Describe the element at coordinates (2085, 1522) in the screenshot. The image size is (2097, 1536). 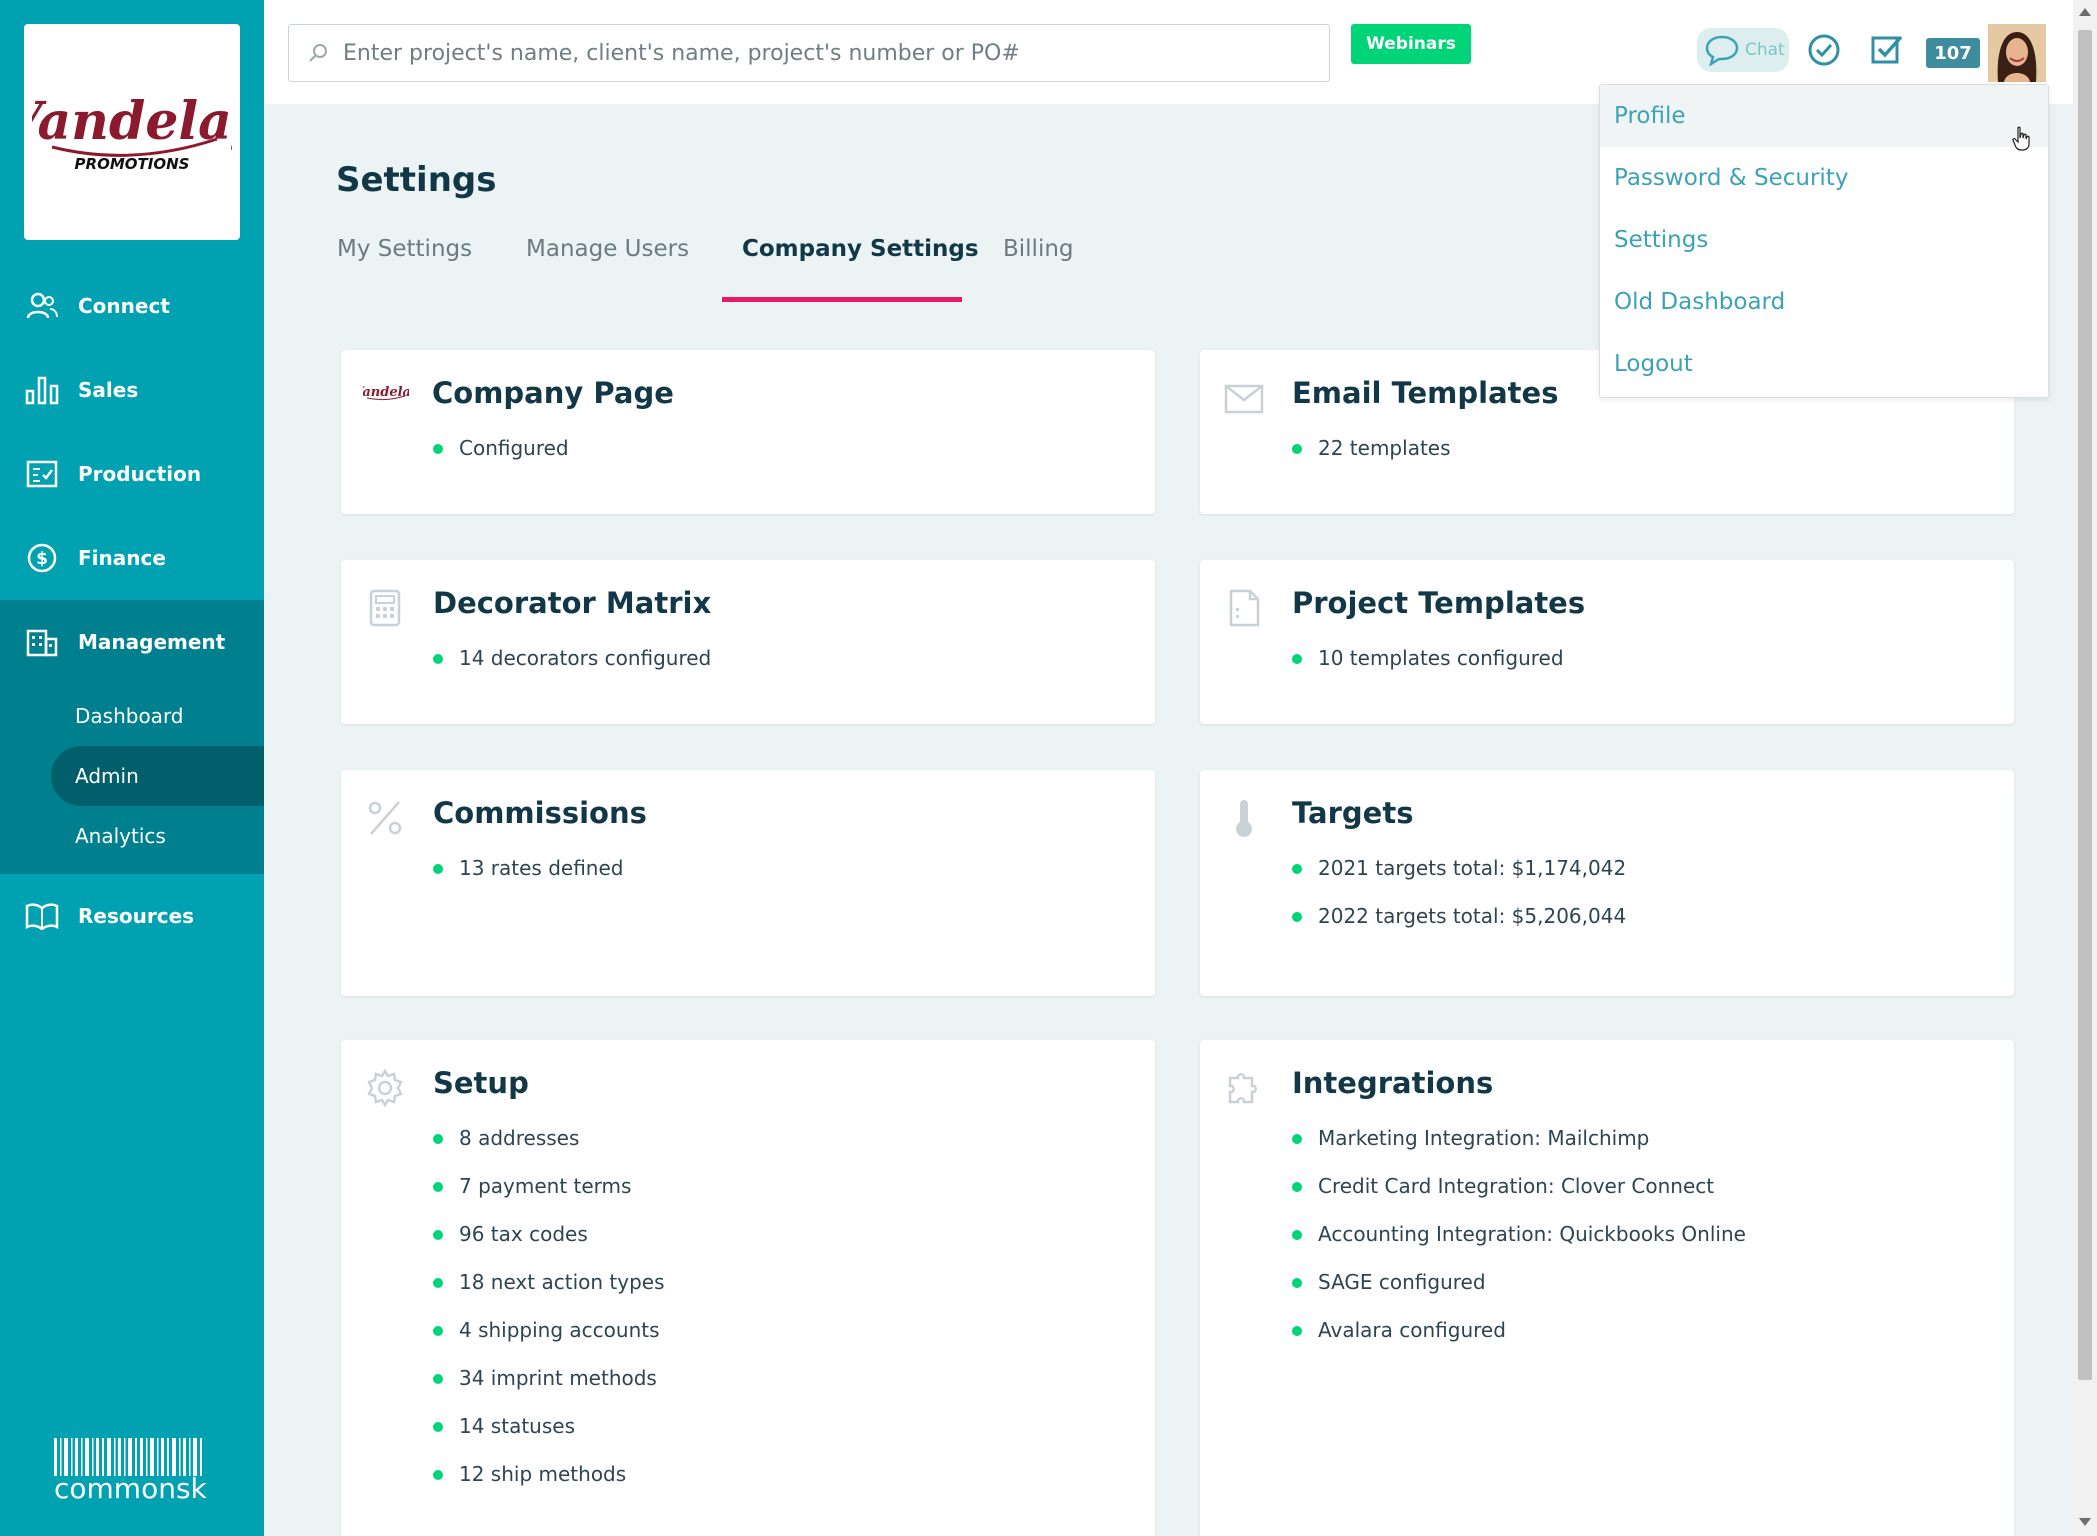
I see `scroll-down-arrow-icon` at that location.